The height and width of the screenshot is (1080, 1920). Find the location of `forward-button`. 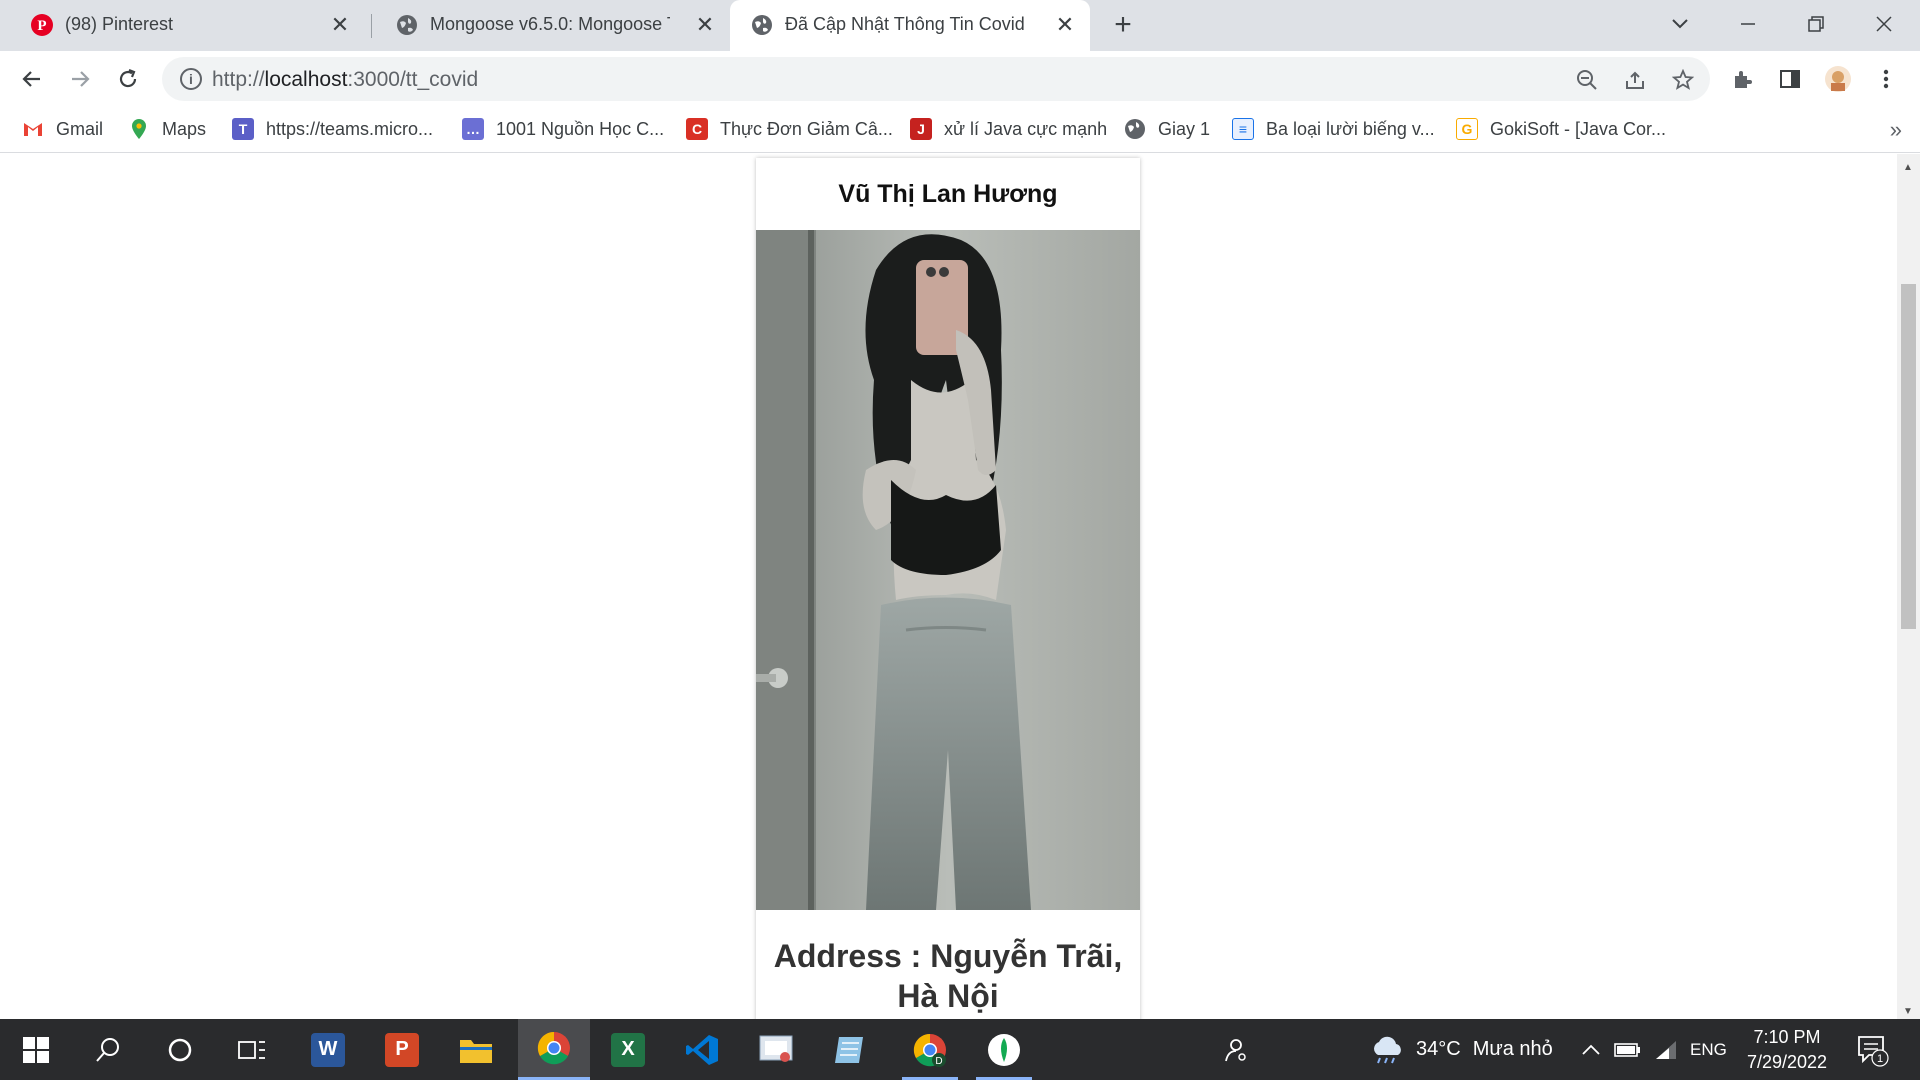

forward-button is located at coordinates (80, 79).